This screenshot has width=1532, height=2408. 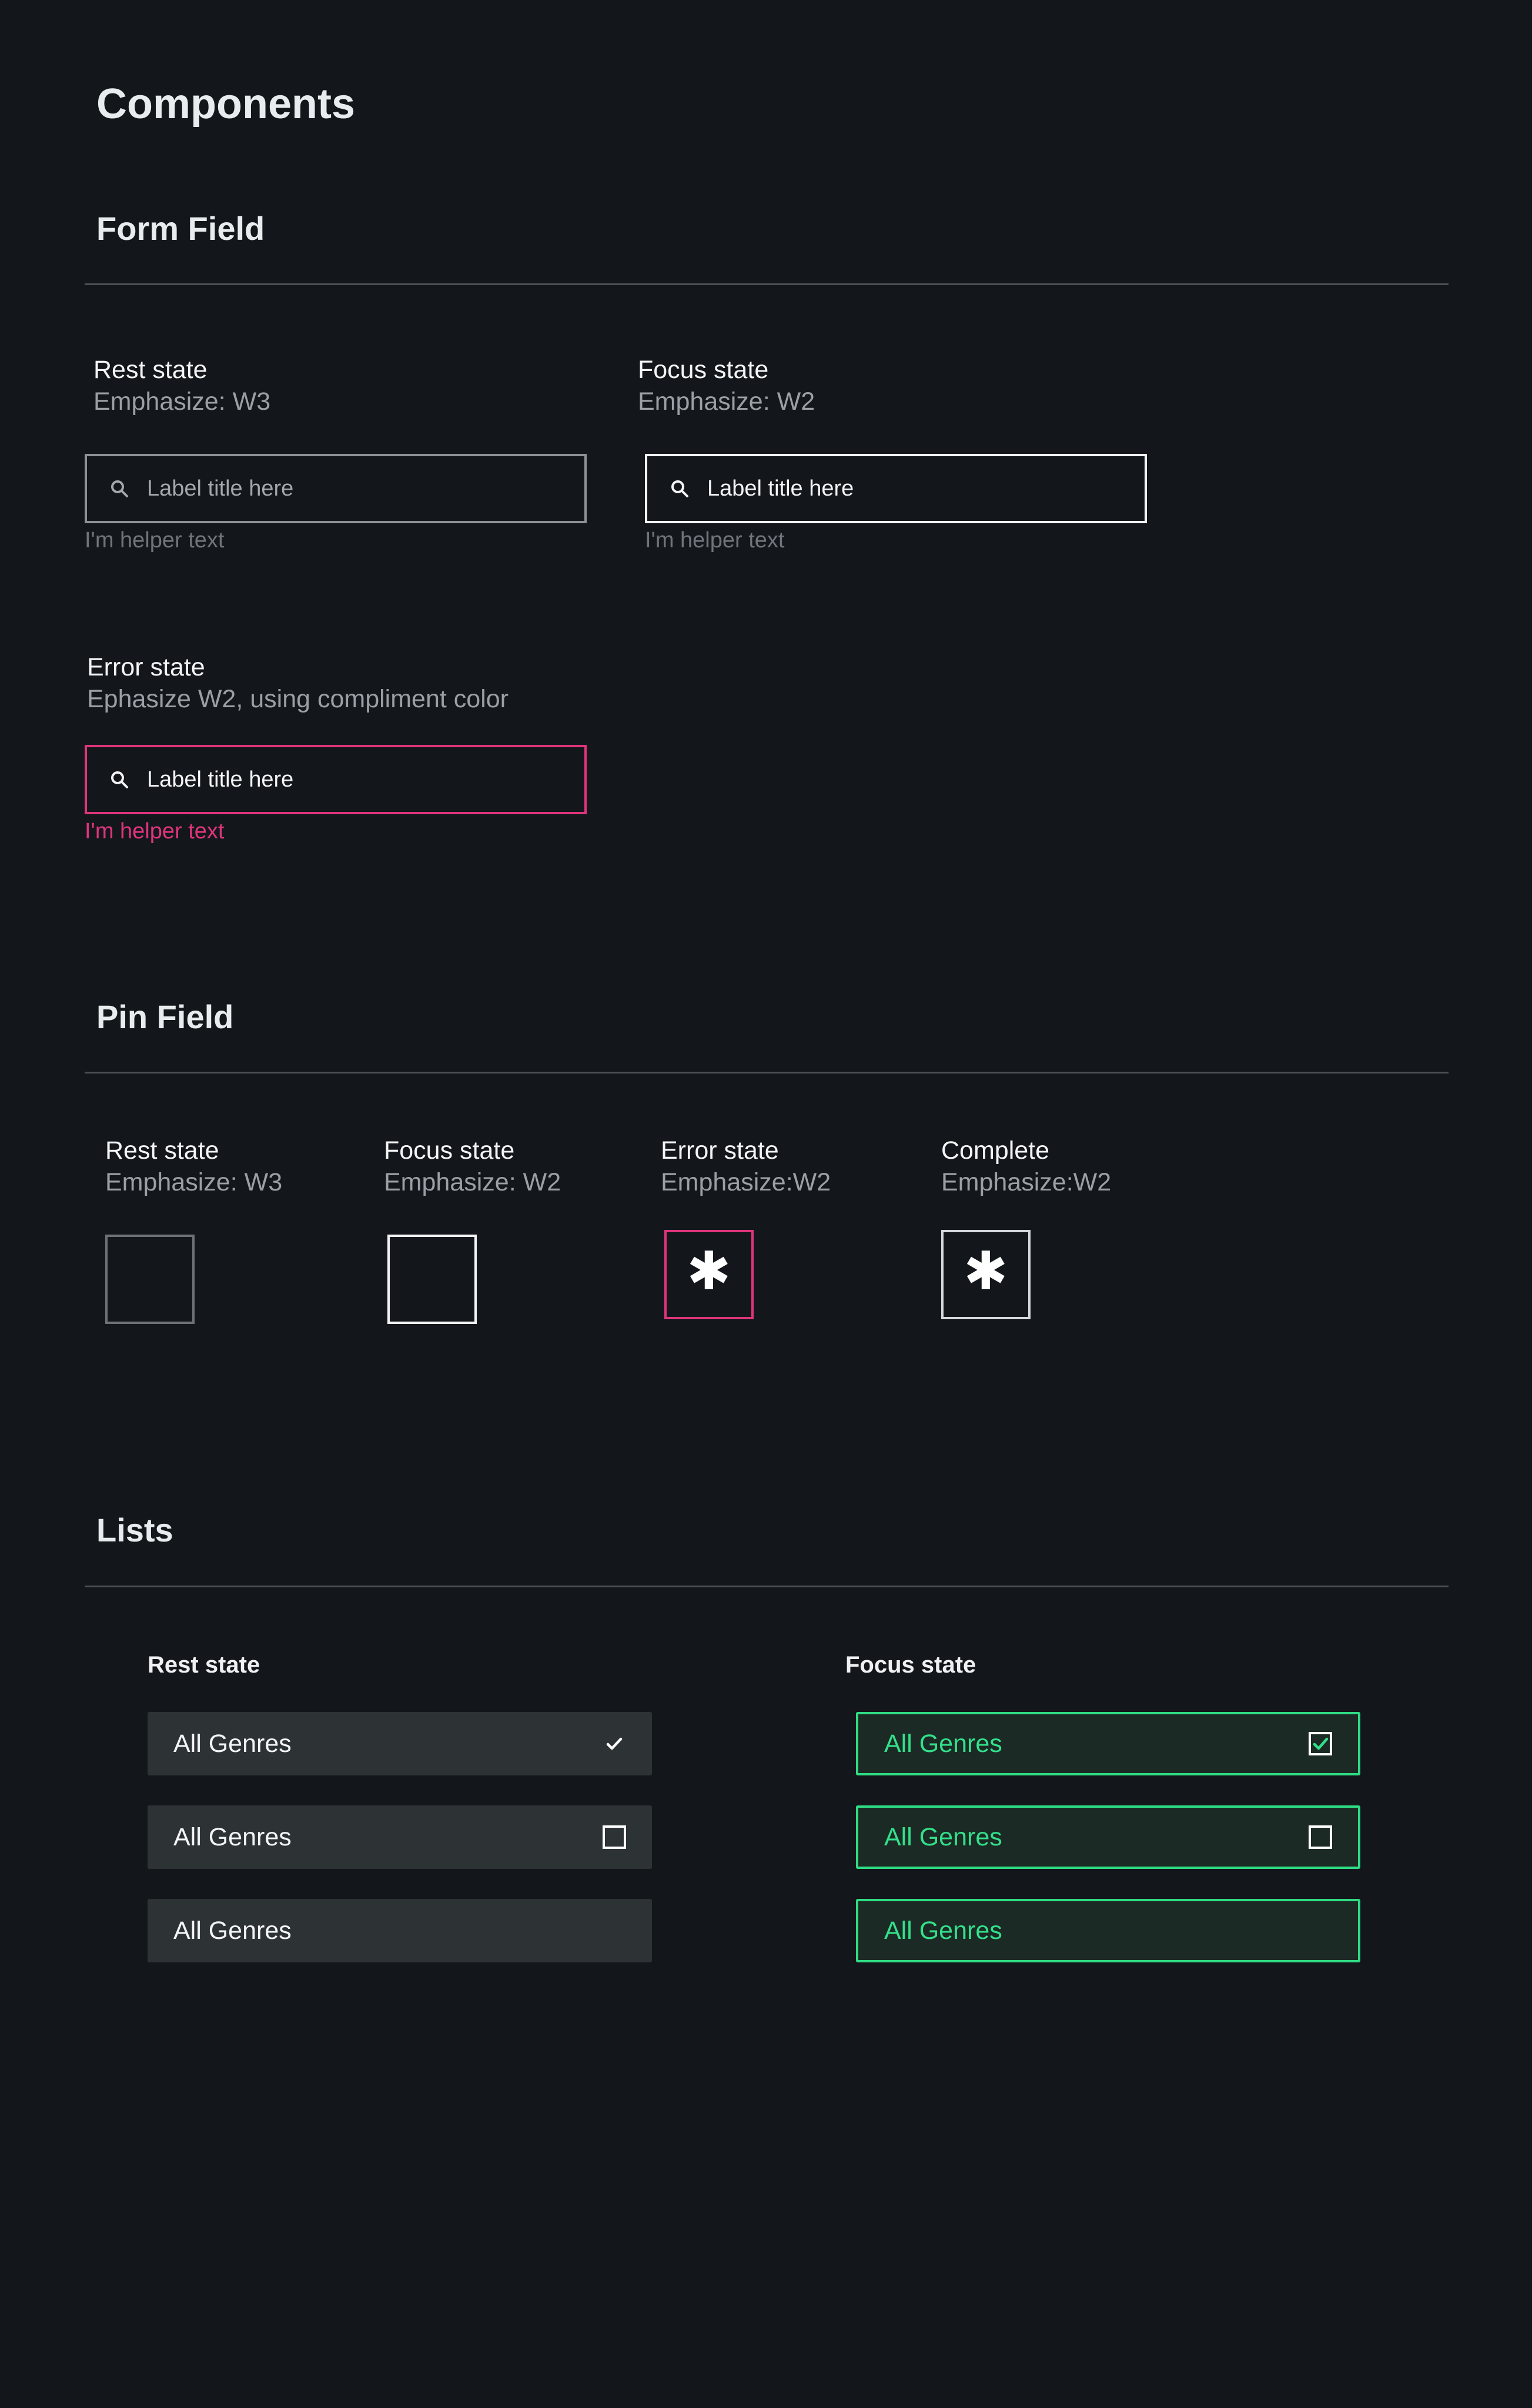 I want to click on list-focus-title: Focus state, so click(x=910, y=1665).